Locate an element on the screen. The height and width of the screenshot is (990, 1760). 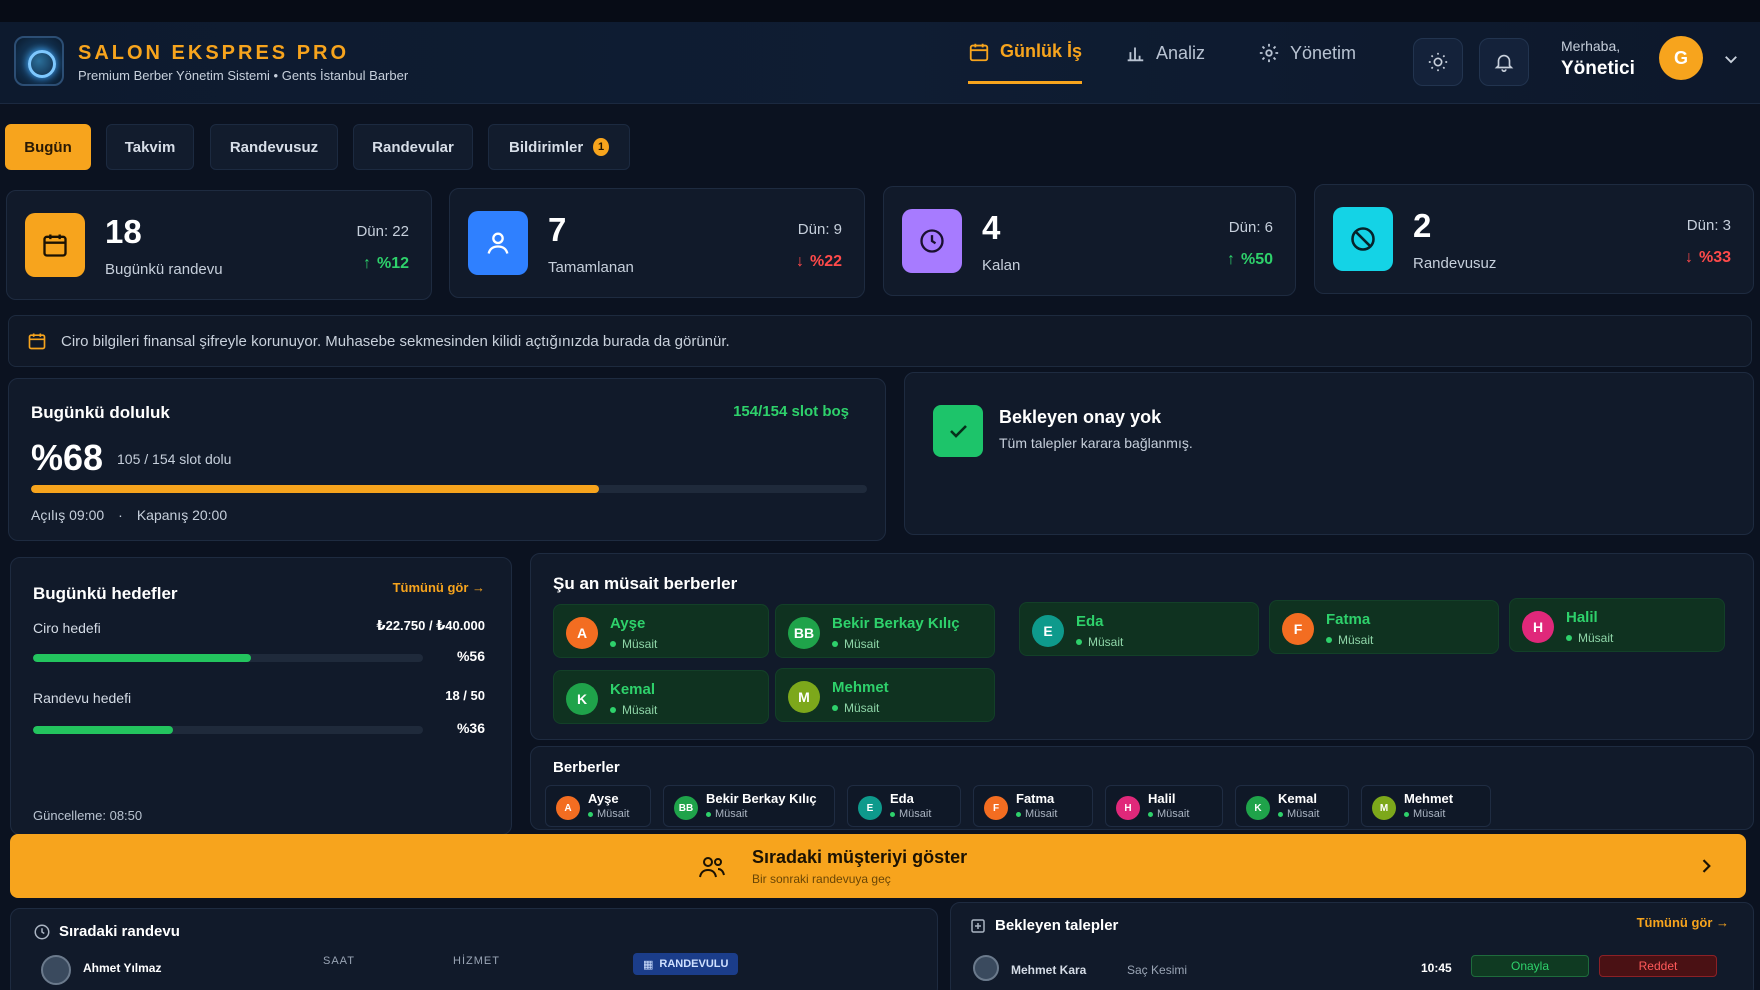
barber-chip: M Mehmet Müsait is located at coordinates (1426, 806).